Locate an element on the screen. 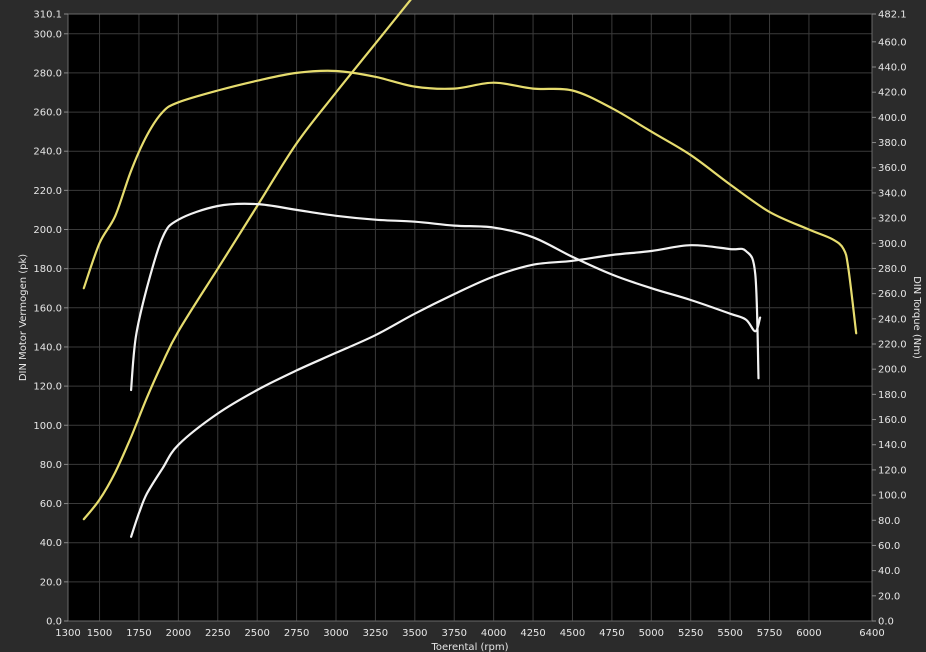  x-tick-label: 3000 is located at coordinates (335, 633).